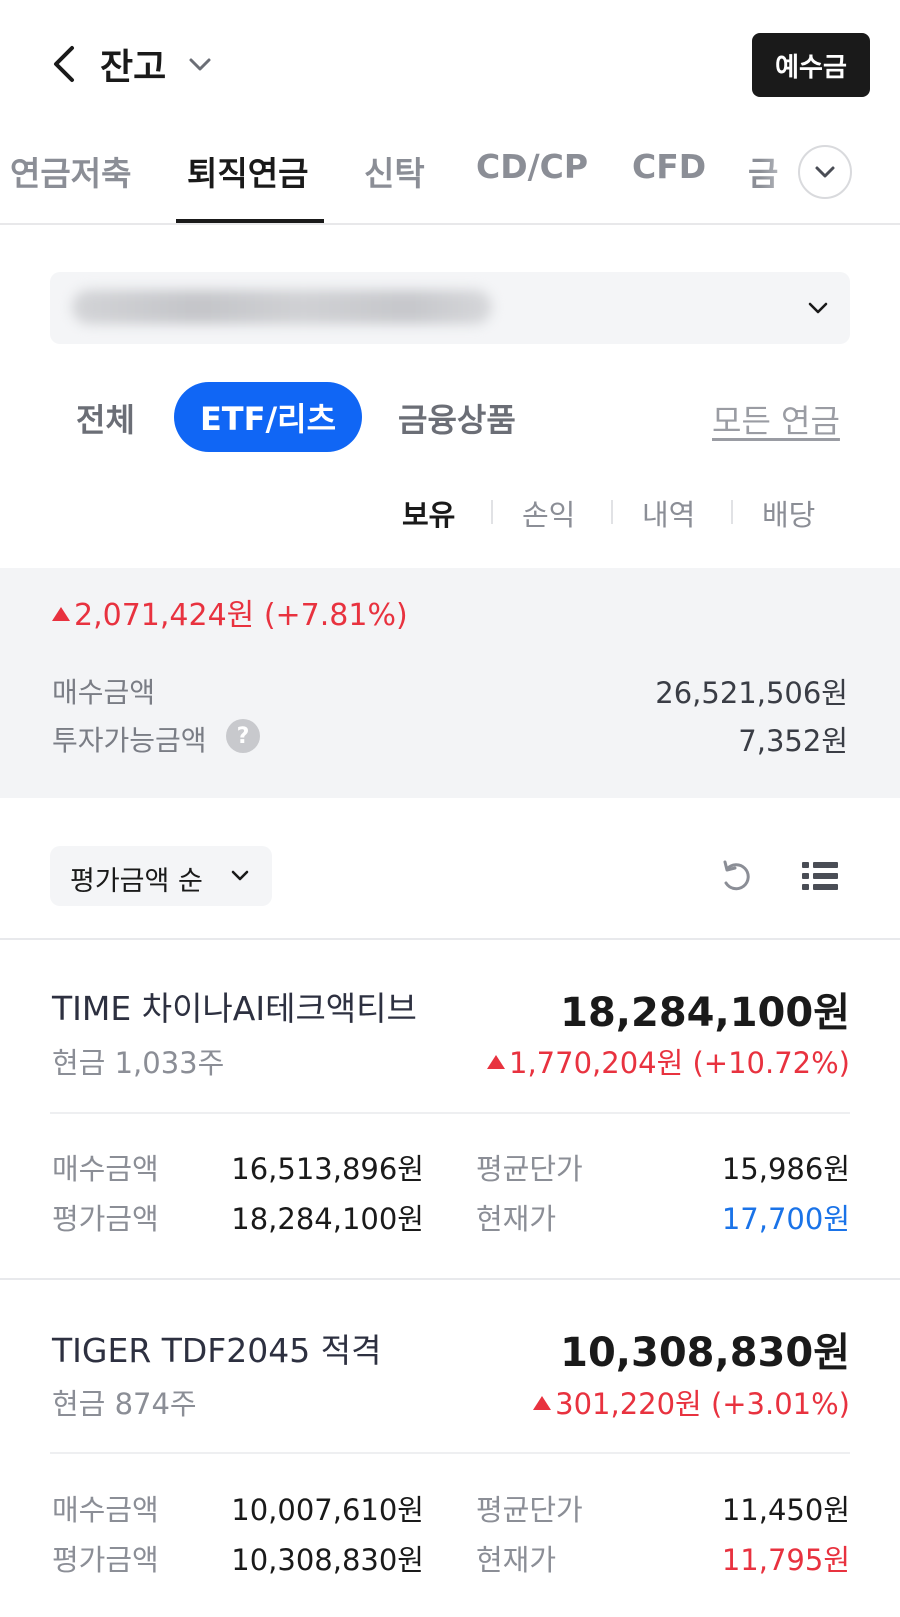  I want to click on total-profit: 2,071,424원 (+7.81%), so click(230, 612).